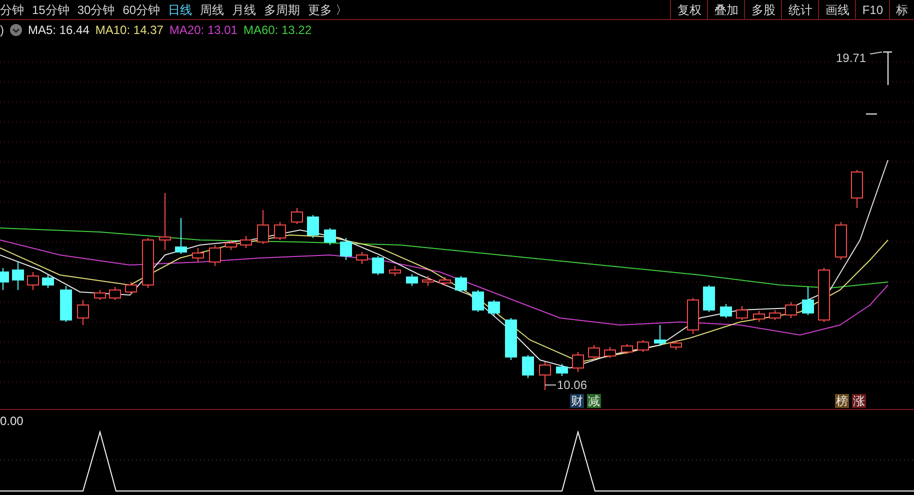 Image resolution: width=914 pixels, height=495 pixels. Describe the element at coordinates (872, 9) in the screenshot. I see `toolbar-button: F10` at that location.